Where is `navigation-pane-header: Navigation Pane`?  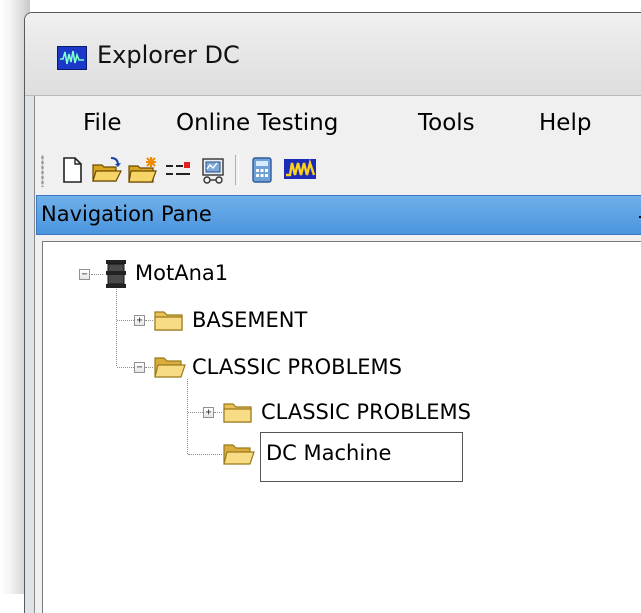
navigation-pane-header: Navigation Pane is located at coordinates (338, 215).